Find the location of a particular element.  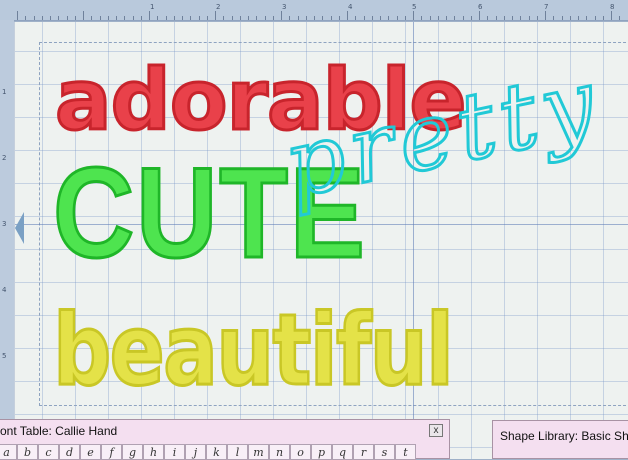

glyph-key: i is located at coordinates (174, 452).